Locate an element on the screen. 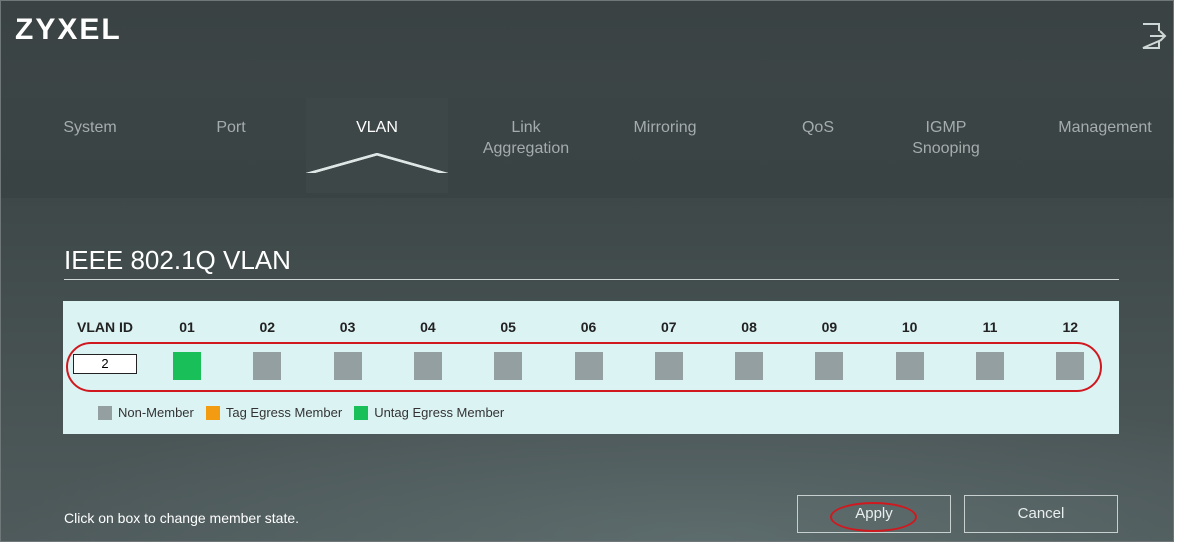  page-title: IEEE 802.1Q VLAN is located at coordinates (177, 260).